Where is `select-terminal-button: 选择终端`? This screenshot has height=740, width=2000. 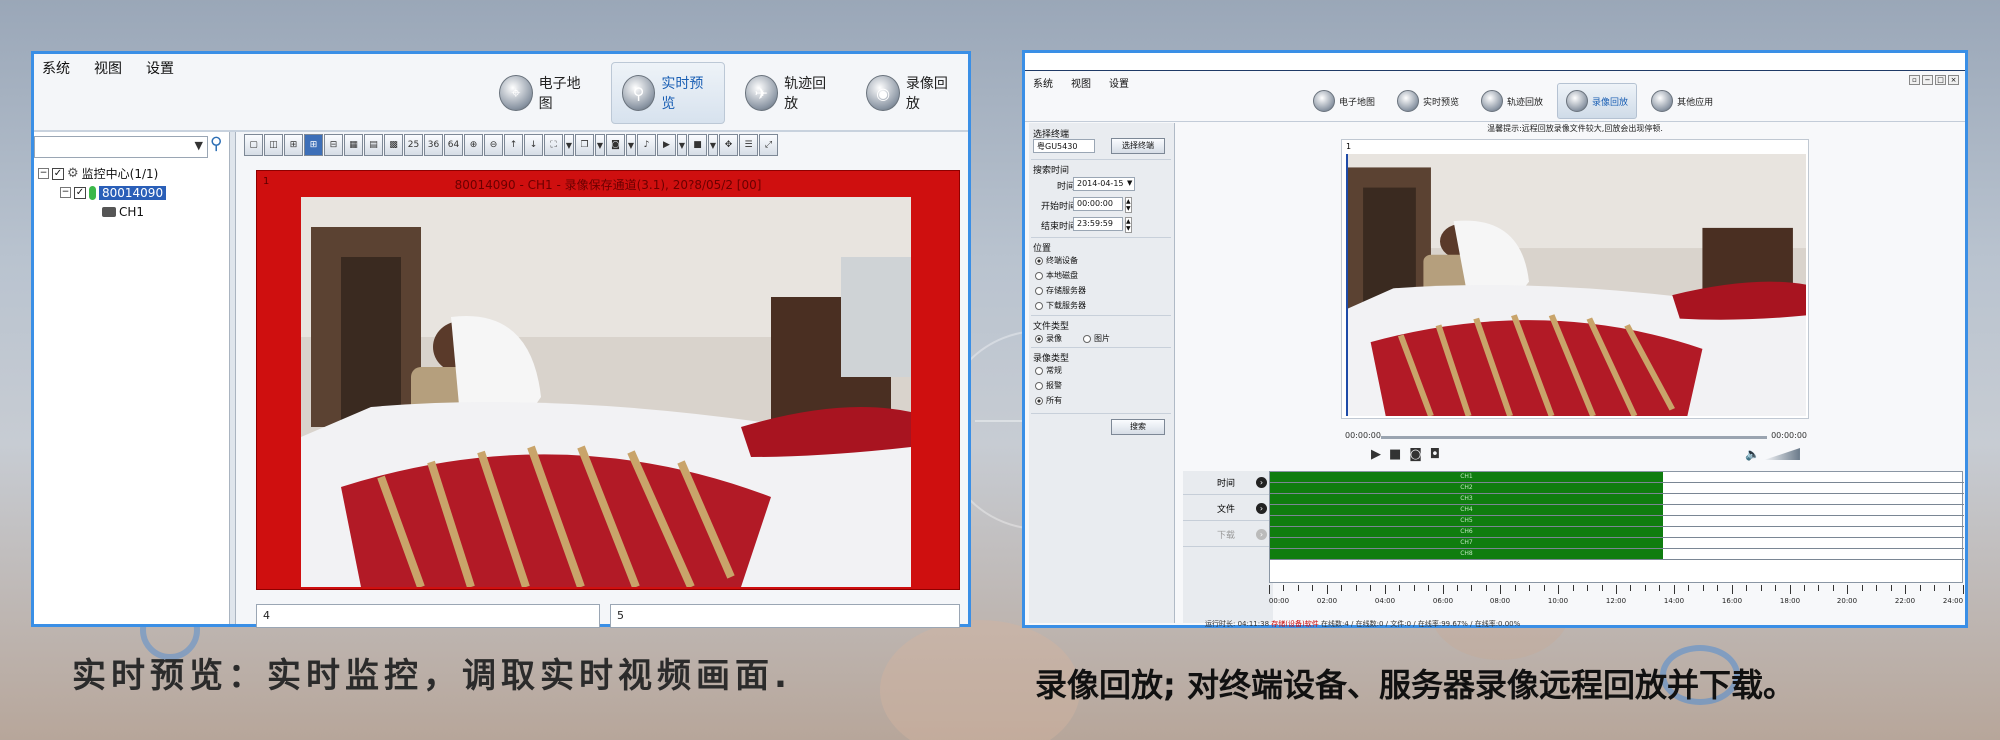 select-terminal-button: 选择终端 is located at coordinates (1138, 146).